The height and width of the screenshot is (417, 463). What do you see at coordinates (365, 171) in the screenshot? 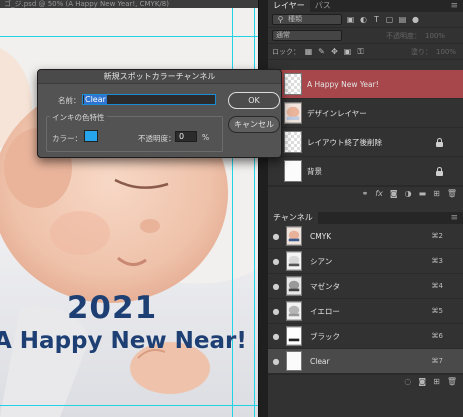
I see `layer-row: ● 背景` at bounding box center [365, 171].